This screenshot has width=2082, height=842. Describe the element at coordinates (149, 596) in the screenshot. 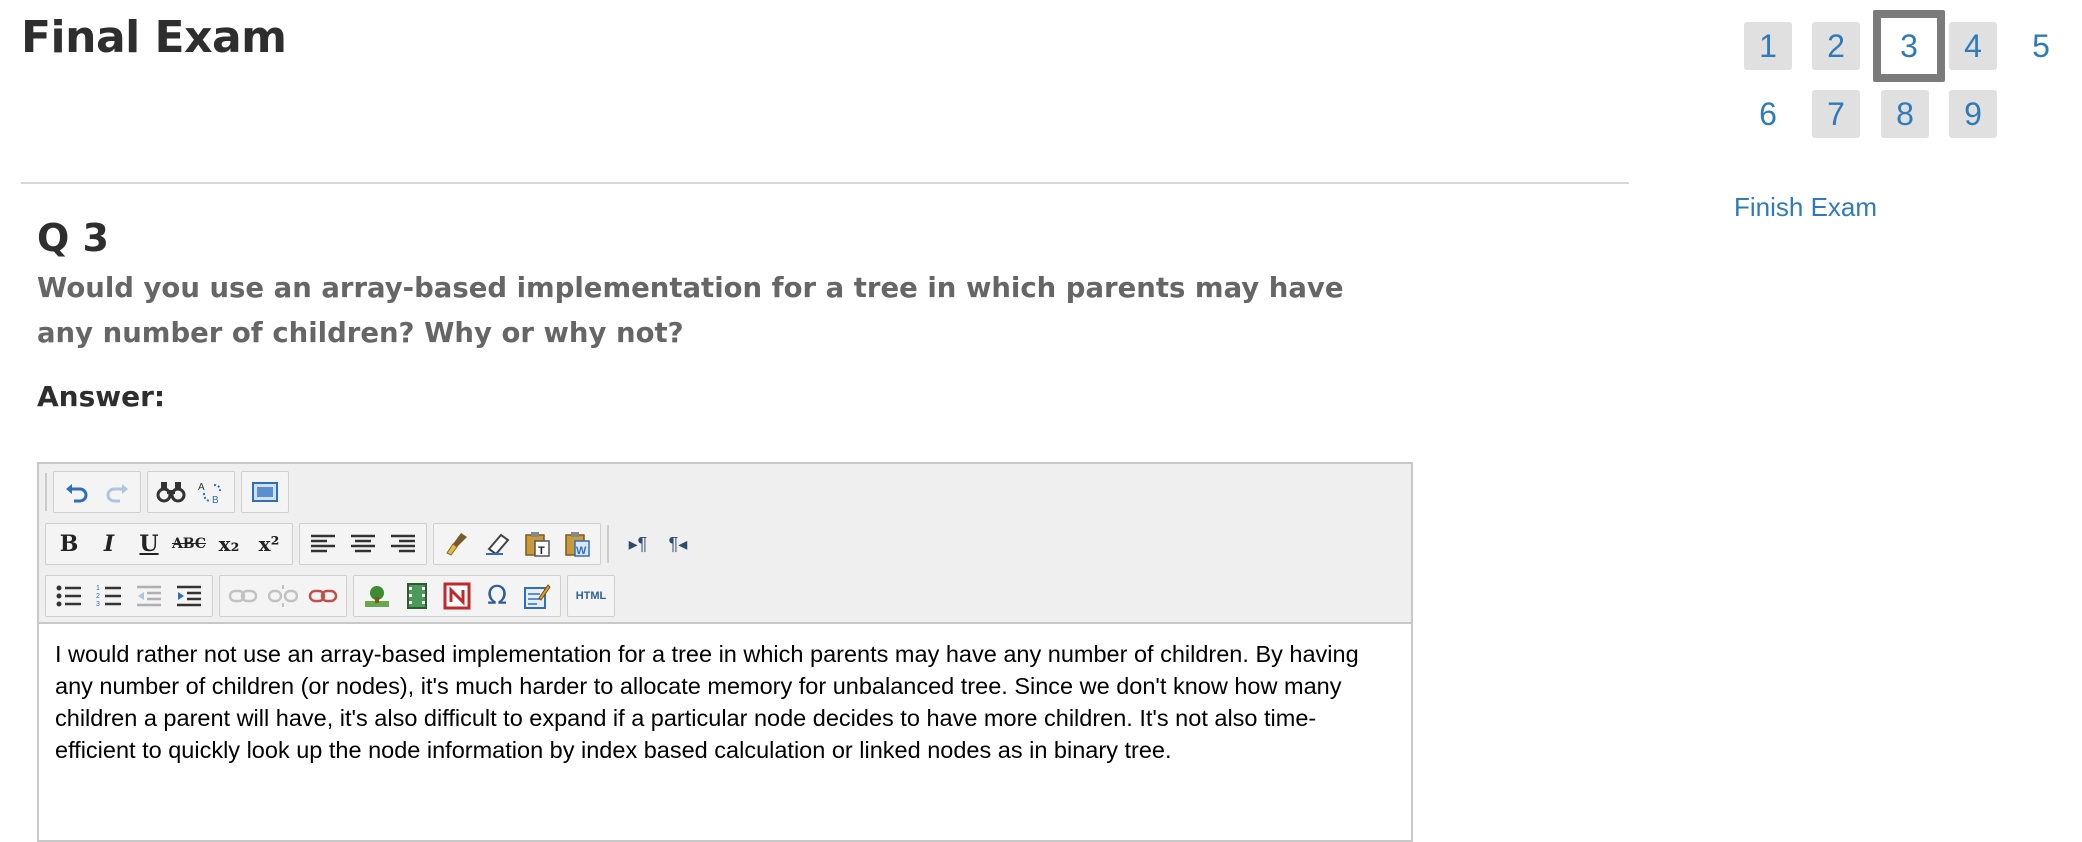

I see `outdent-icon` at that location.